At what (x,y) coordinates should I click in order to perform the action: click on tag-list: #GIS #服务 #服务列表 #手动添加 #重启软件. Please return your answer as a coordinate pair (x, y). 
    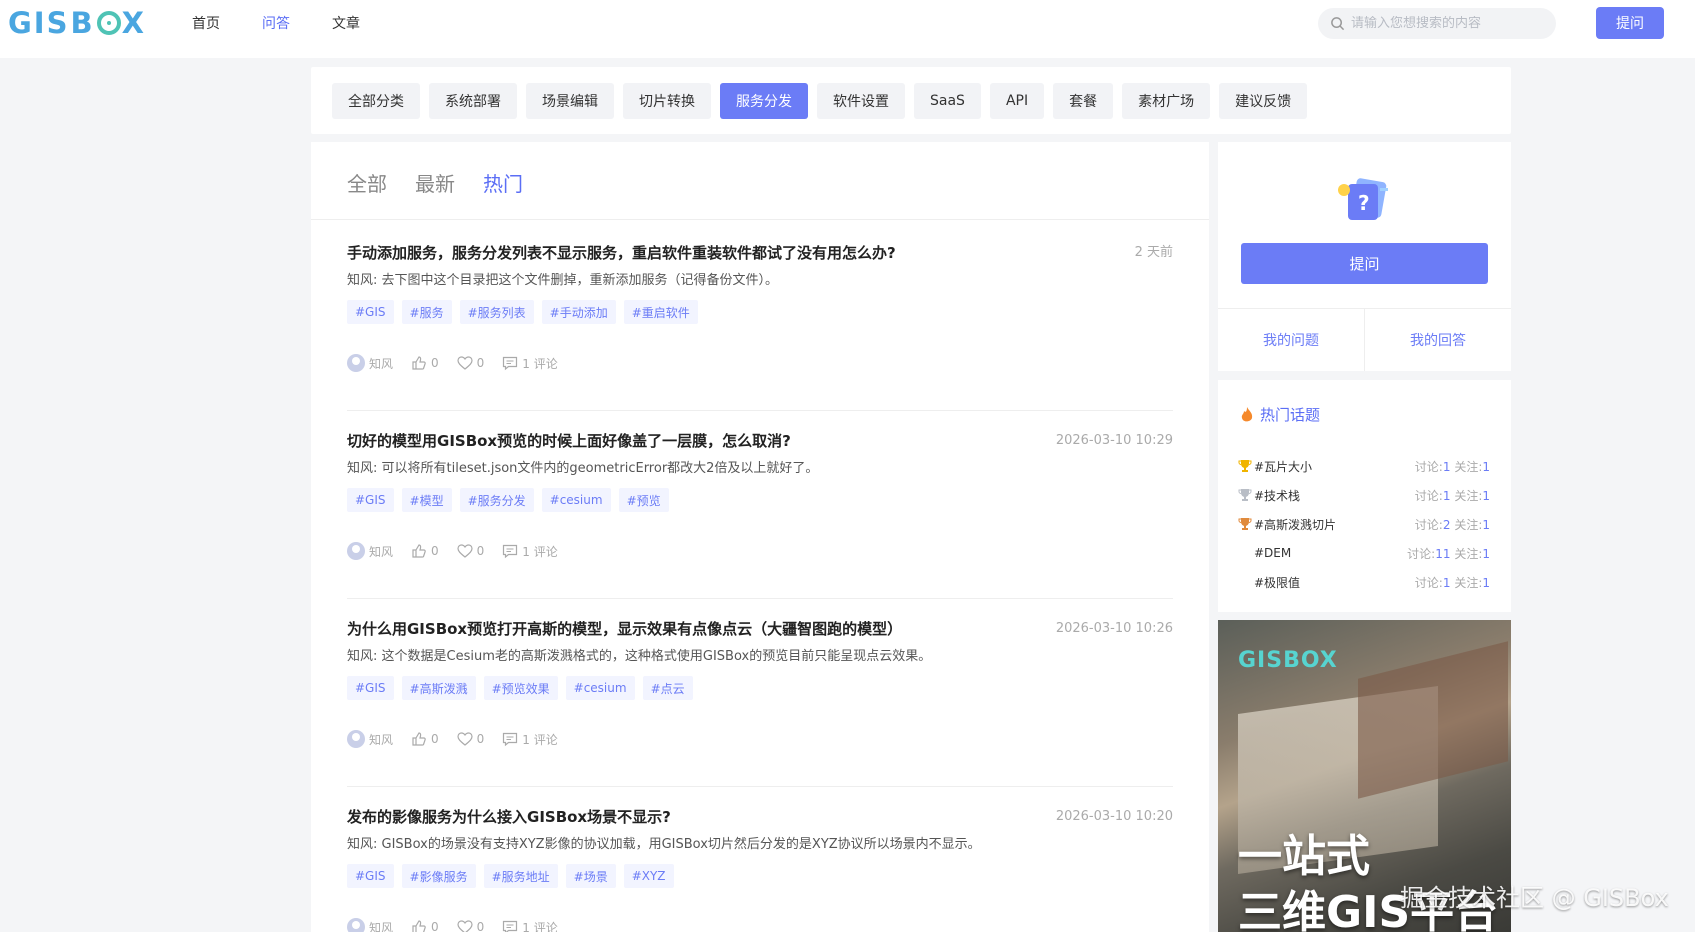
    Looking at the image, I should click on (760, 312).